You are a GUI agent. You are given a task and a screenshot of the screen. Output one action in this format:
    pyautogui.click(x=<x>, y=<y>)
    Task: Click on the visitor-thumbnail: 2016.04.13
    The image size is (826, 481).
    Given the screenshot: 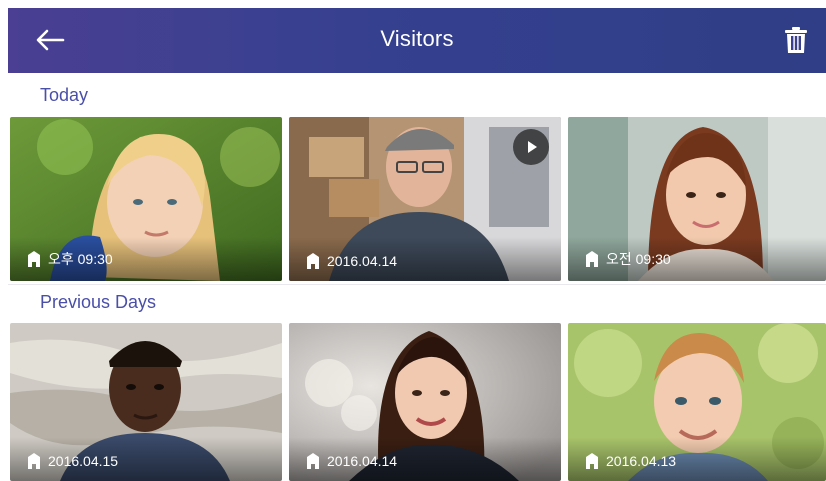 What is the action you would take?
    pyautogui.click(x=697, y=402)
    